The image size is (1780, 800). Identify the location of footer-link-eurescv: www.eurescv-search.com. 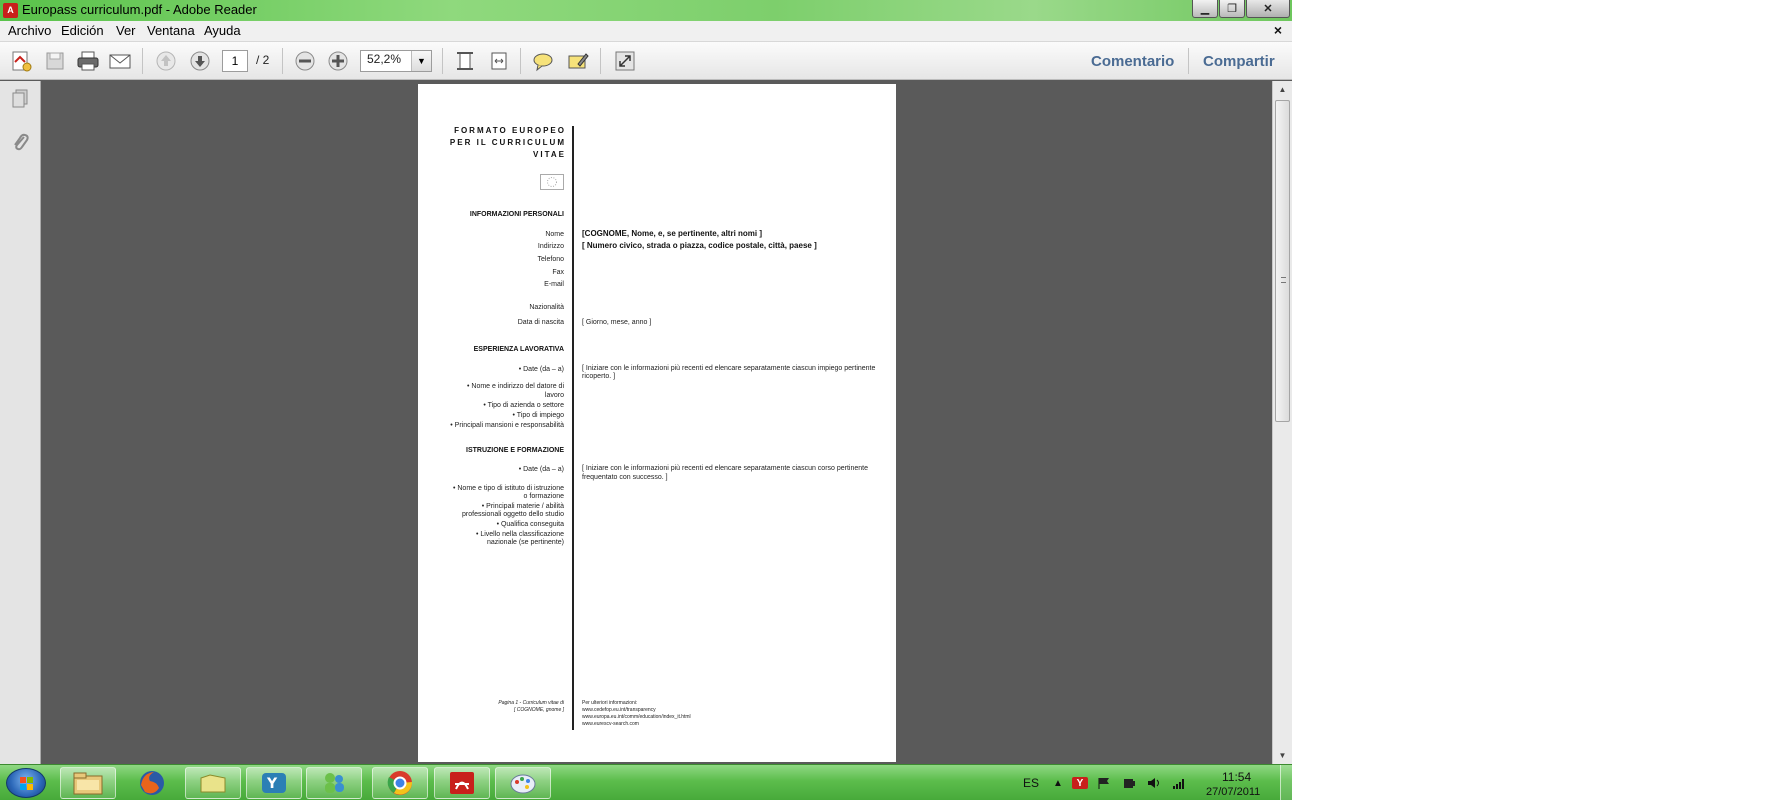
(610, 724).